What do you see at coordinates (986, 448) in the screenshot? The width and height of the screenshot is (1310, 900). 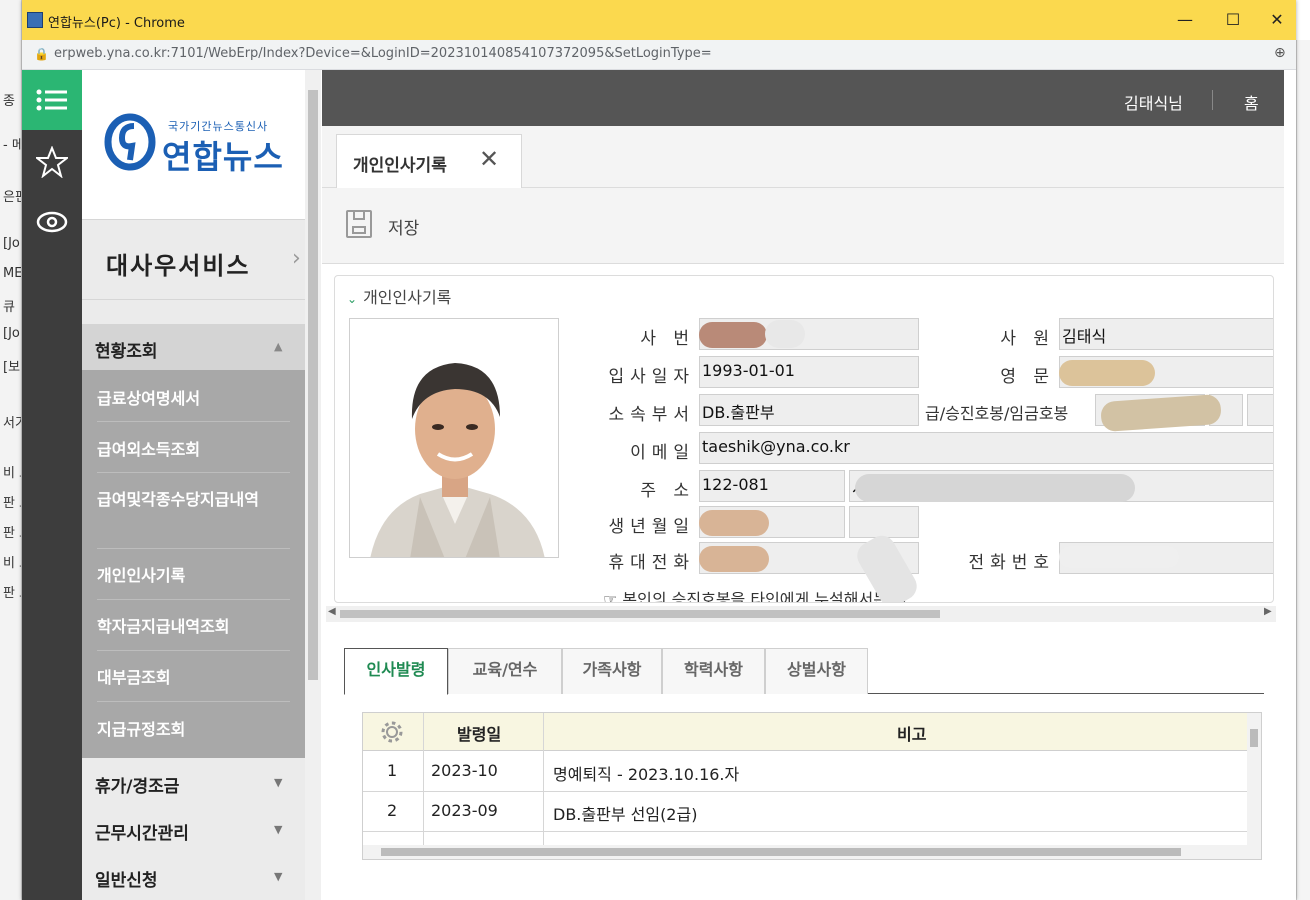 I see `email-field: taeshik@yna.co.kr` at bounding box center [986, 448].